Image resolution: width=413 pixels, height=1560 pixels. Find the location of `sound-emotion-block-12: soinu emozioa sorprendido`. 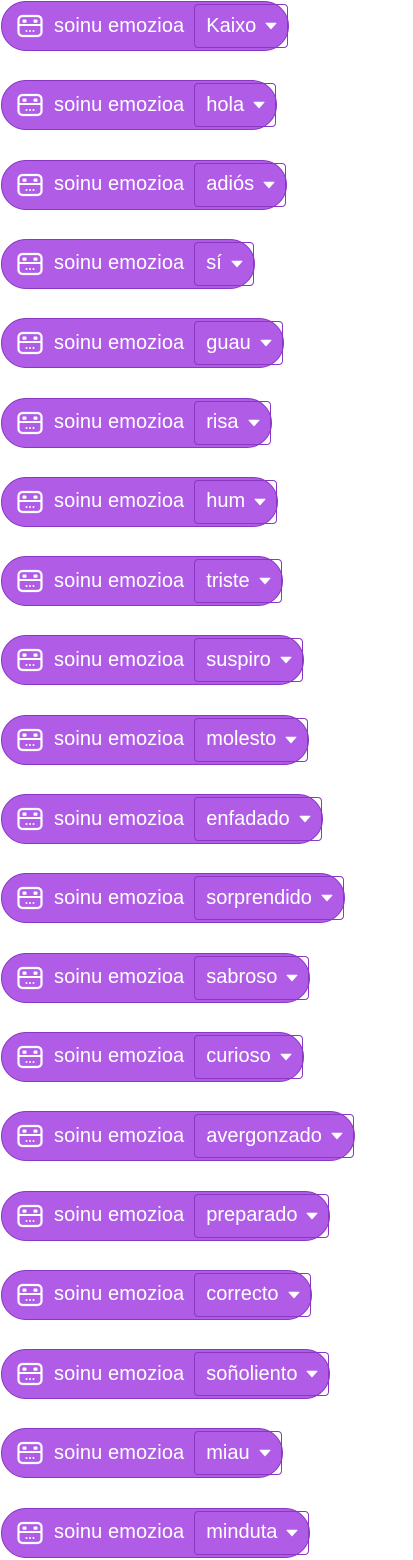

sound-emotion-block-12: soinu emozioa sorprendido is located at coordinates (173, 898).